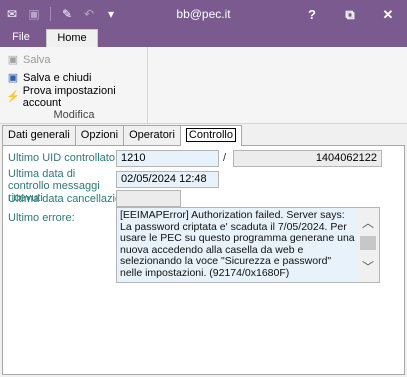 This screenshot has height=377, width=407. What do you see at coordinates (67, 14) in the screenshot?
I see `edit-quick-icon: ✎` at bounding box center [67, 14].